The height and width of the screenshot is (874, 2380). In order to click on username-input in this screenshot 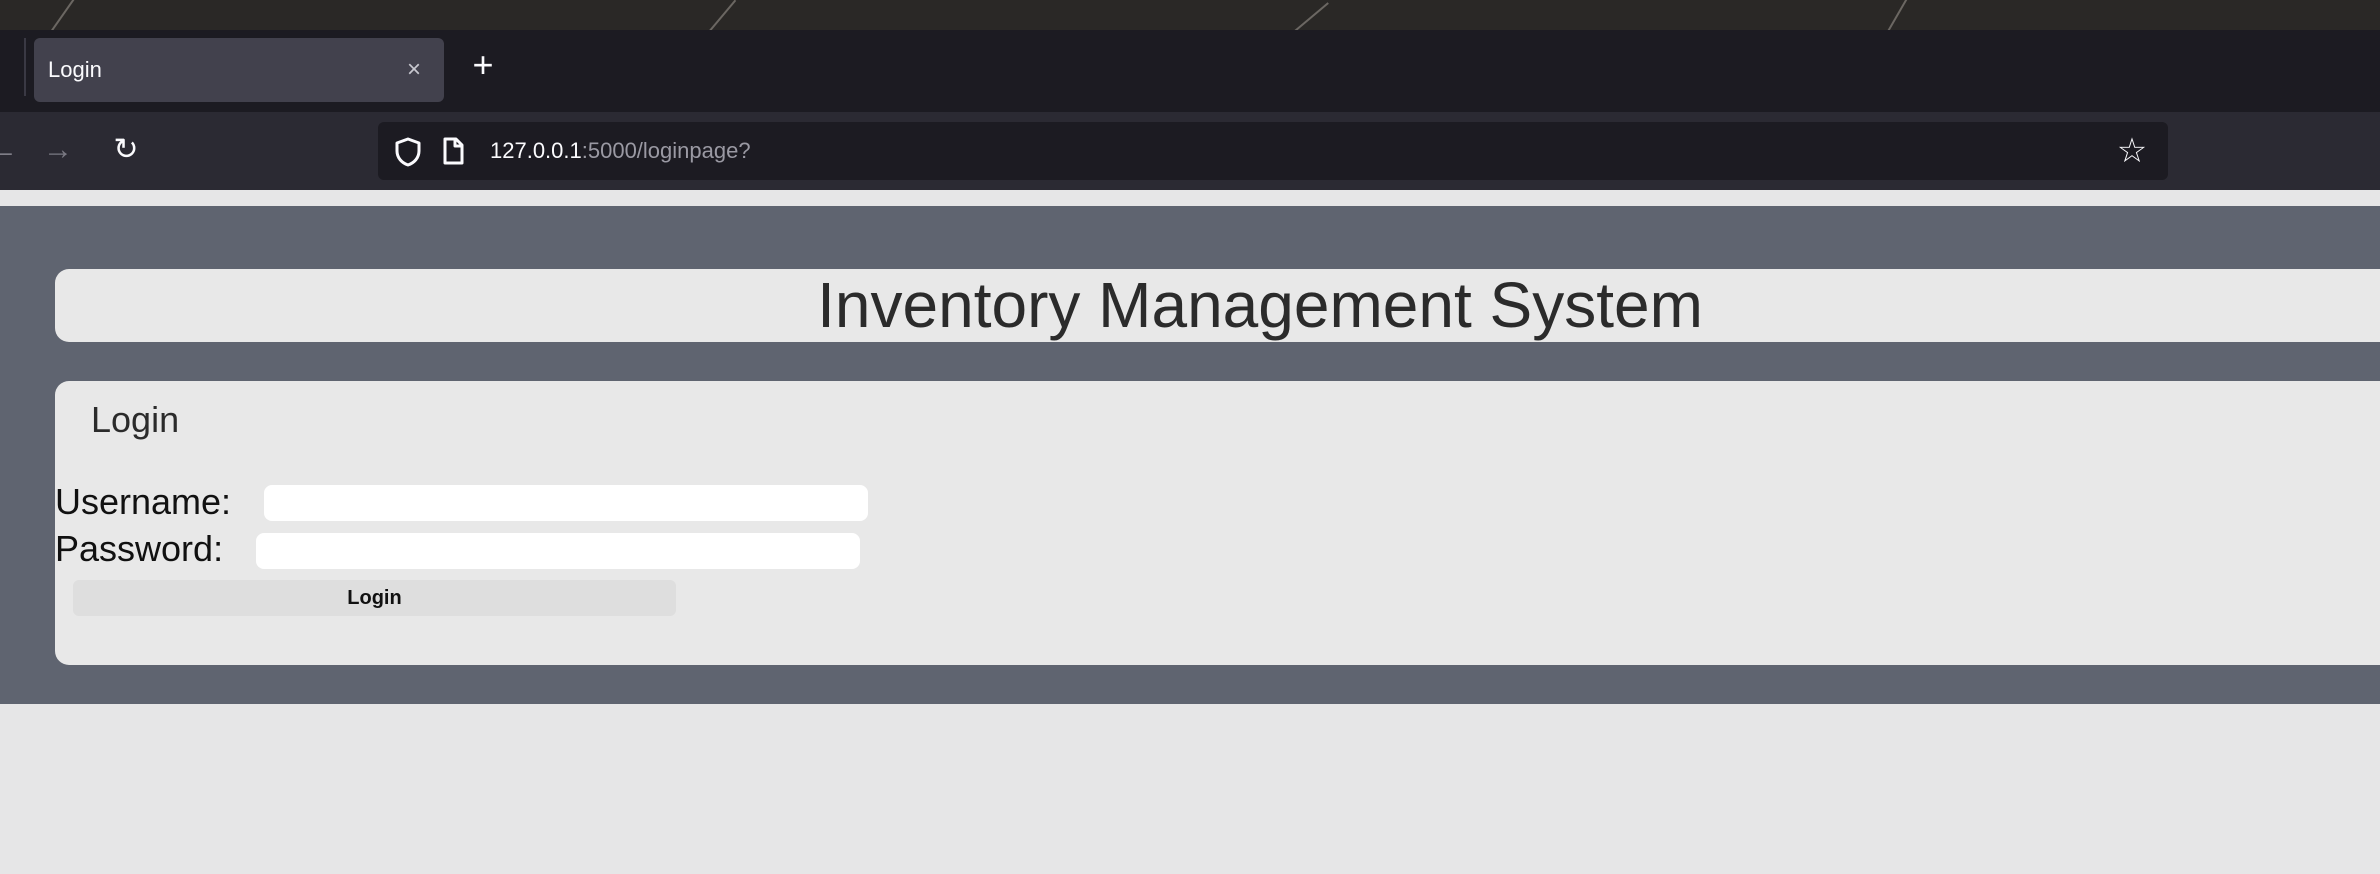, I will do `click(566, 503)`.